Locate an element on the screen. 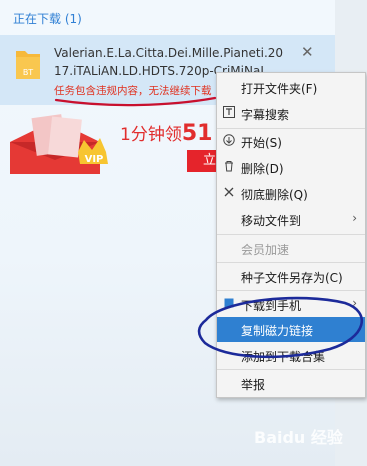 This screenshot has width=367, height=466. menu-item-label: 开始(S) is located at coordinates (261, 143).